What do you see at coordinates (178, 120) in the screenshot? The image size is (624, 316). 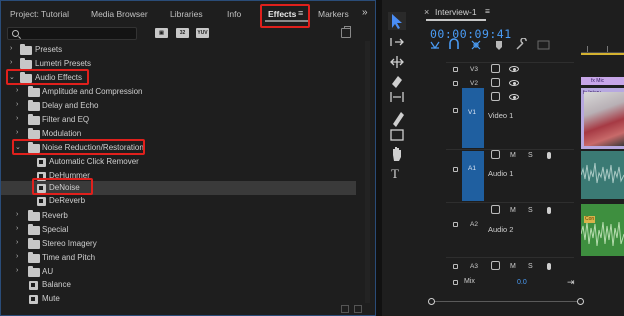 I see `tree-item-filter: › Filter and EQ` at bounding box center [178, 120].